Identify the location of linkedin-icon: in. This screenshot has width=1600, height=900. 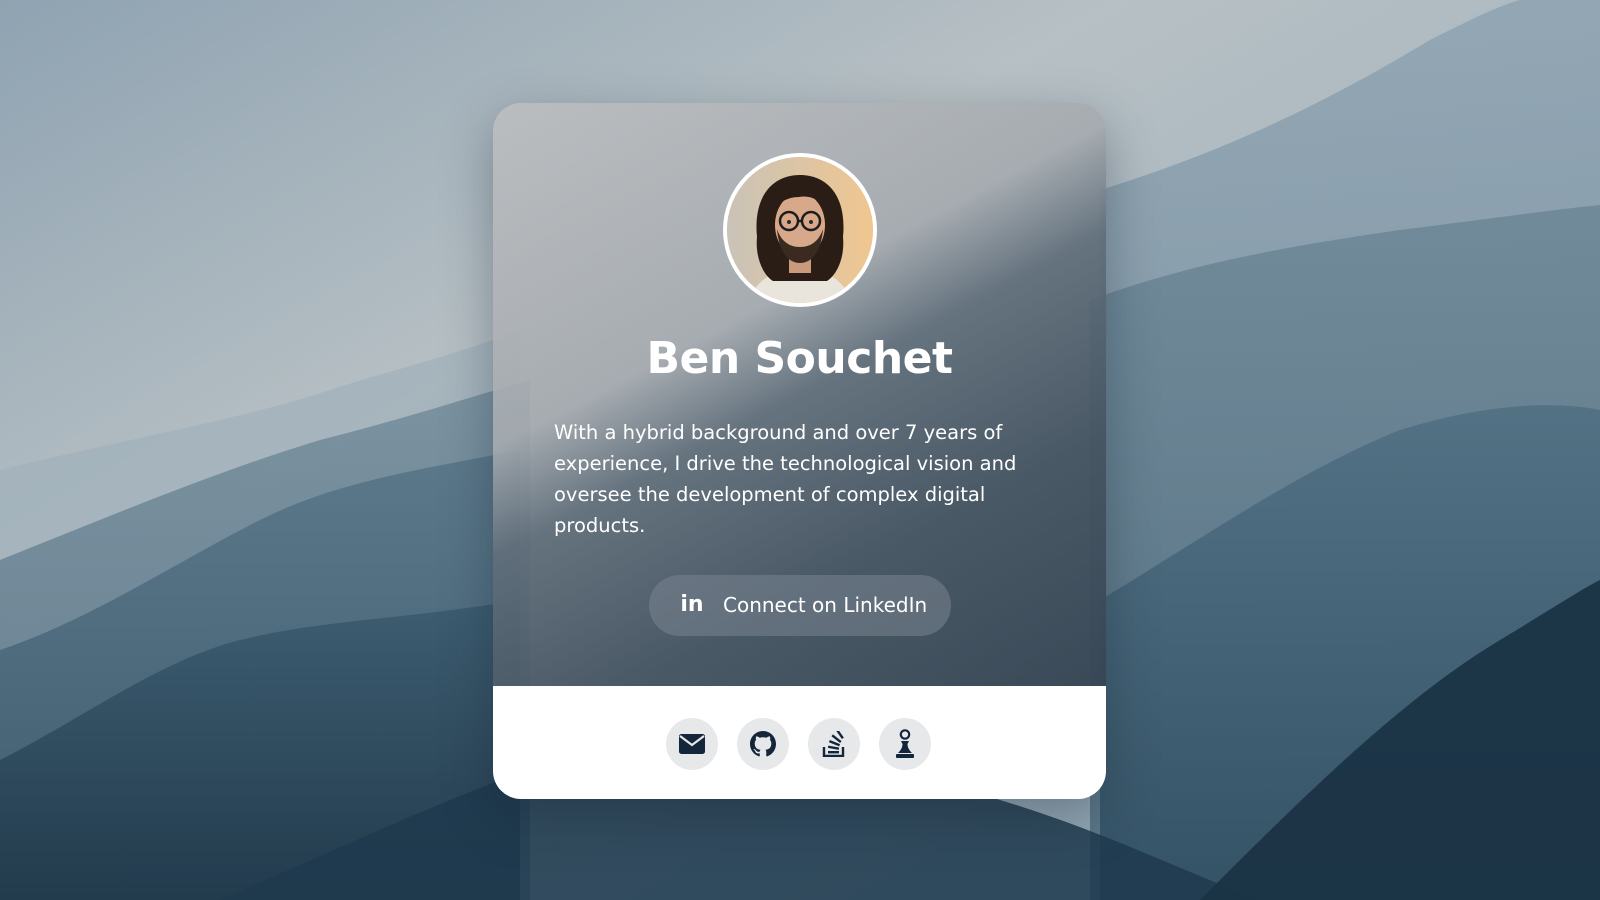
(692, 604).